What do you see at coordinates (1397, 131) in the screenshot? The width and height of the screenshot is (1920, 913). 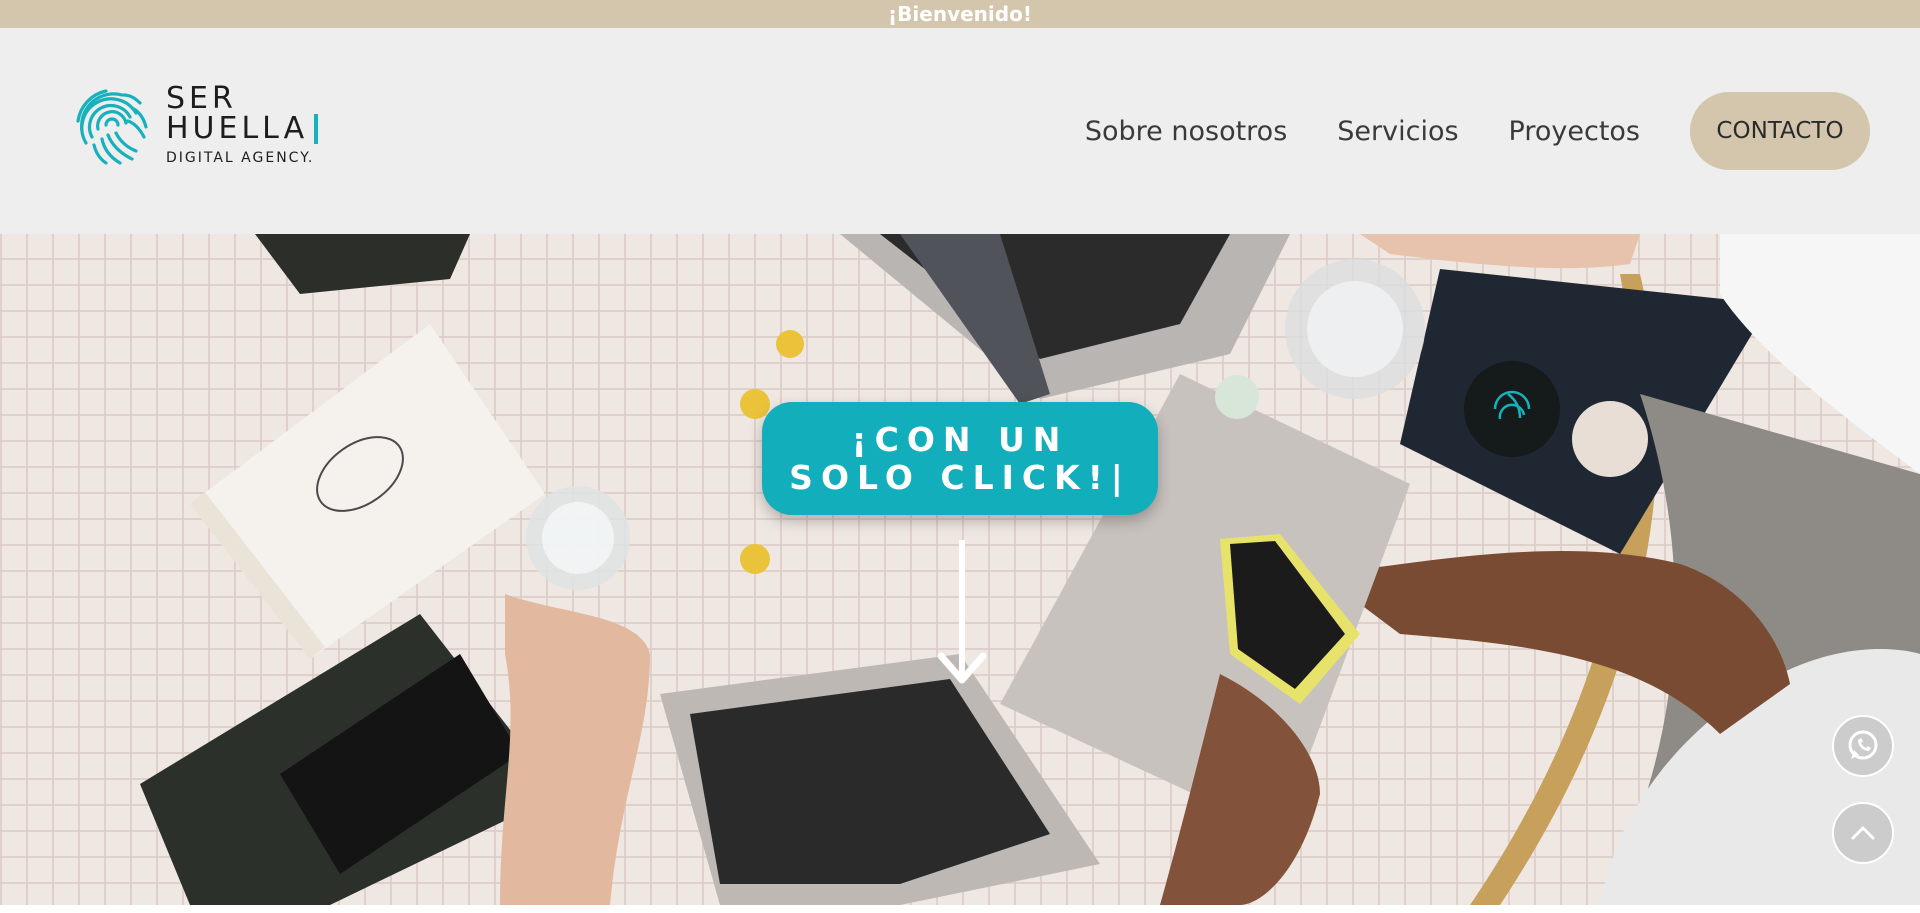 I see `nav-item-servicios: Servicios` at bounding box center [1397, 131].